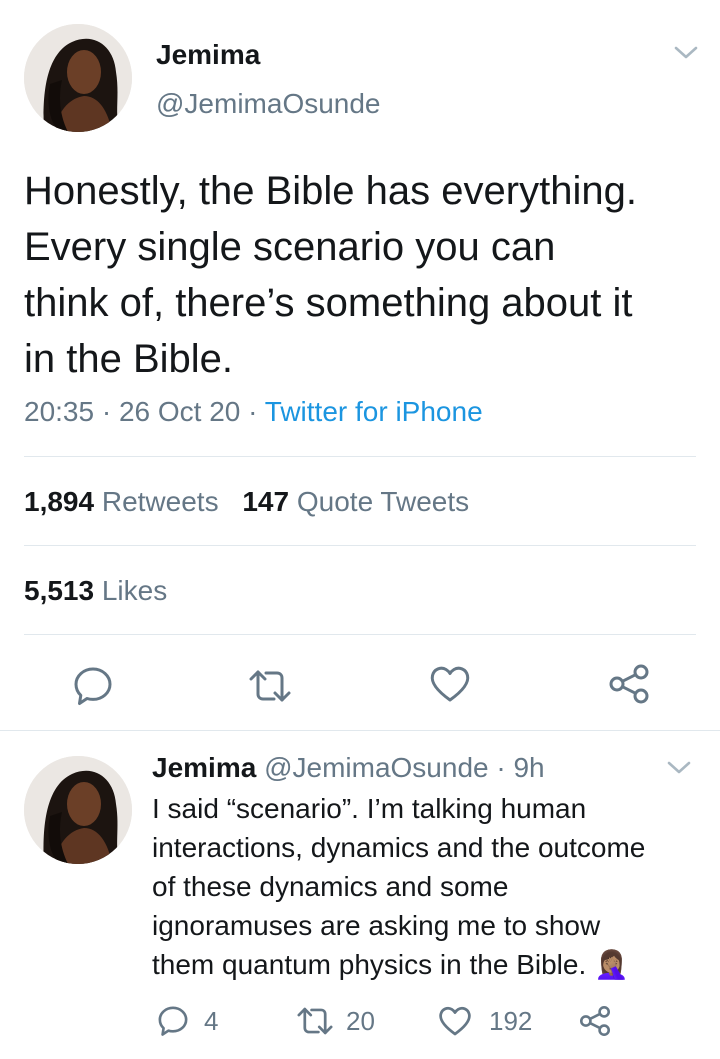 This screenshot has height=1059, width=720. I want to click on reply-header: Jemima @JemimaOsunde · 9h, so click(348, 768).